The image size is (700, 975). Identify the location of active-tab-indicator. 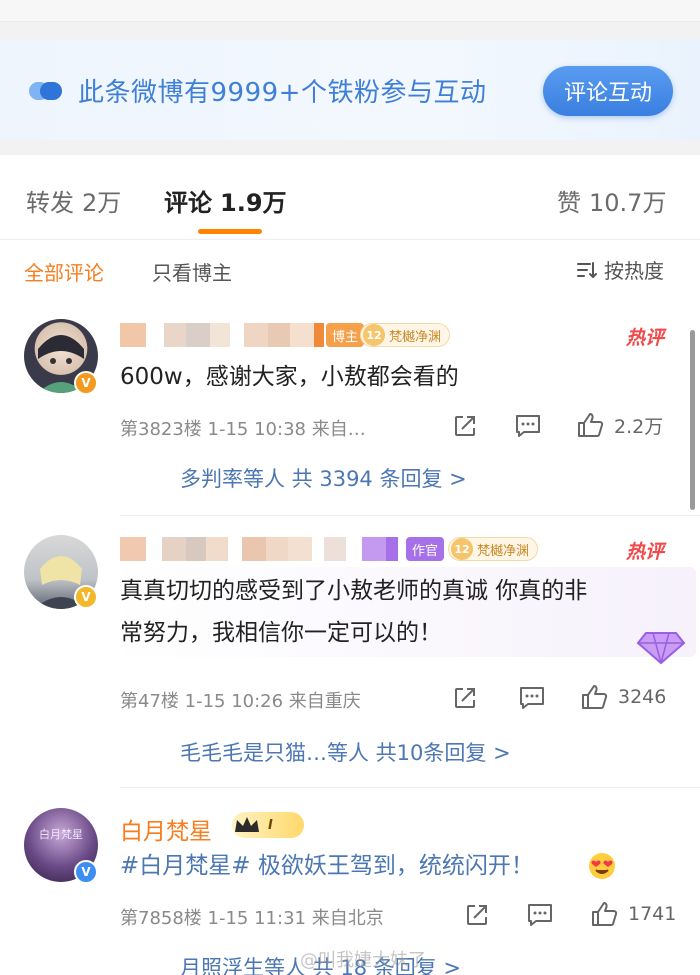
(230, 231).